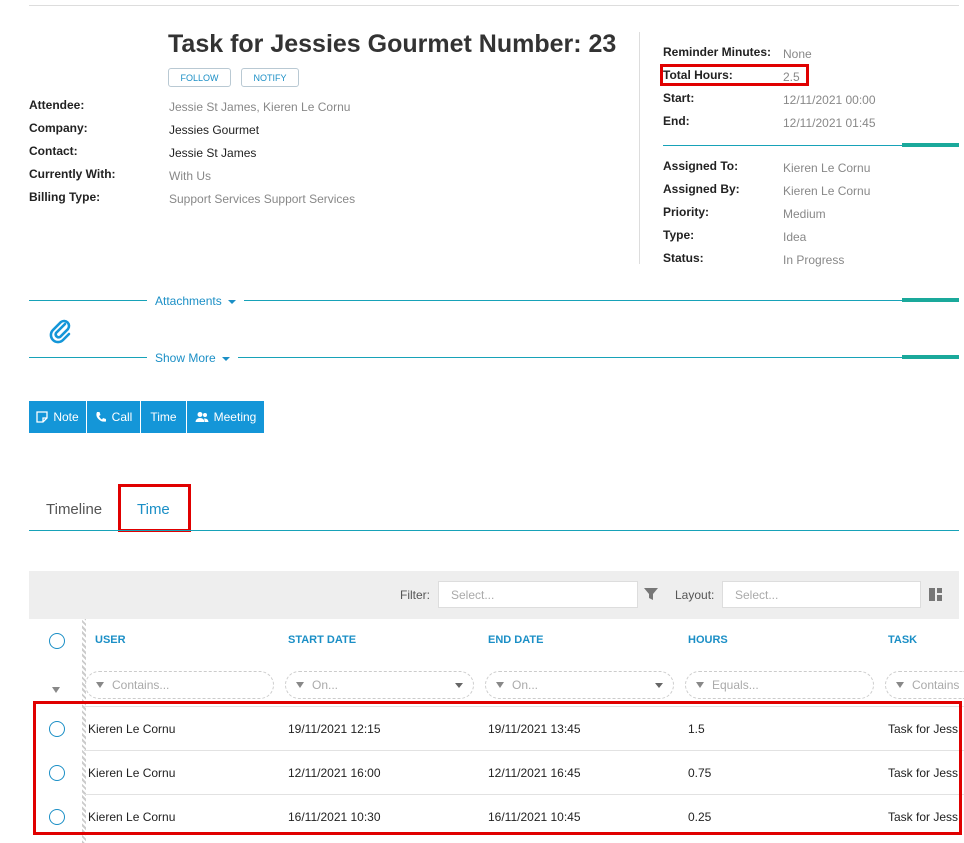 The width and height of the screenshot is (964, 843). What do you see at coordinates (188, 301) in the screenshot?
I see `attachments-label: Attachments` at bounding box center [188, 301].